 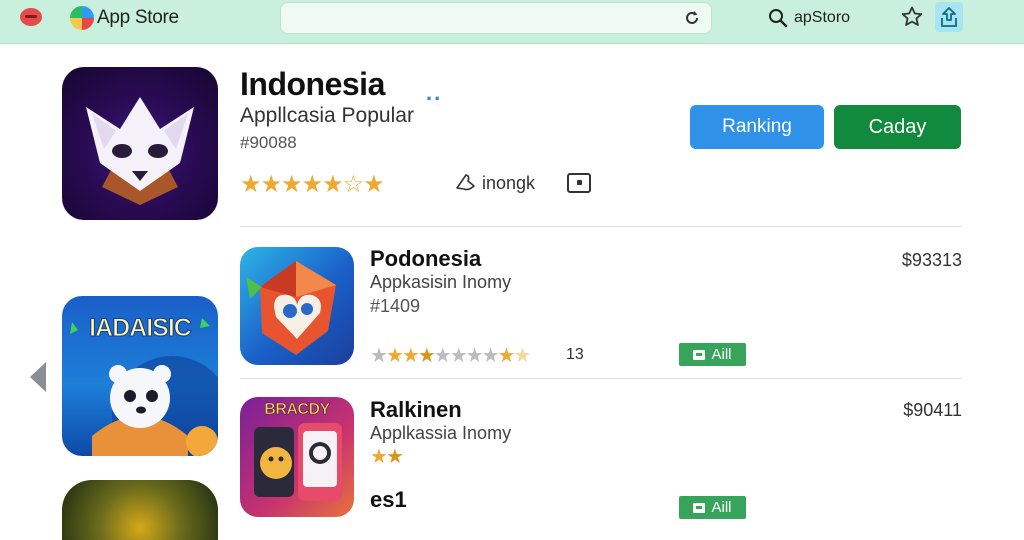 I want to click on app-price: $93313, so click(x=931, y=260).